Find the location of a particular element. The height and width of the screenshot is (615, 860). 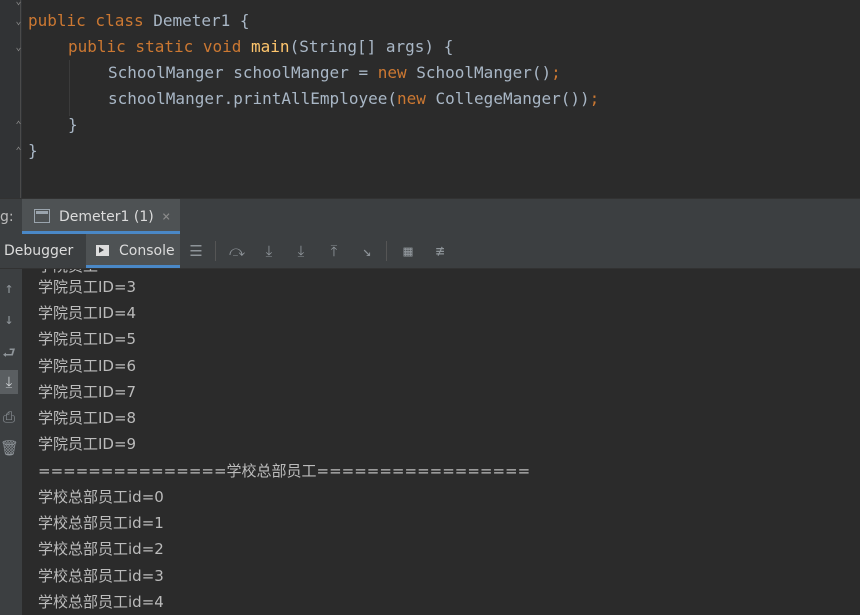

console-line: 学院员工ID=9 is located at coordinates (87, 444).